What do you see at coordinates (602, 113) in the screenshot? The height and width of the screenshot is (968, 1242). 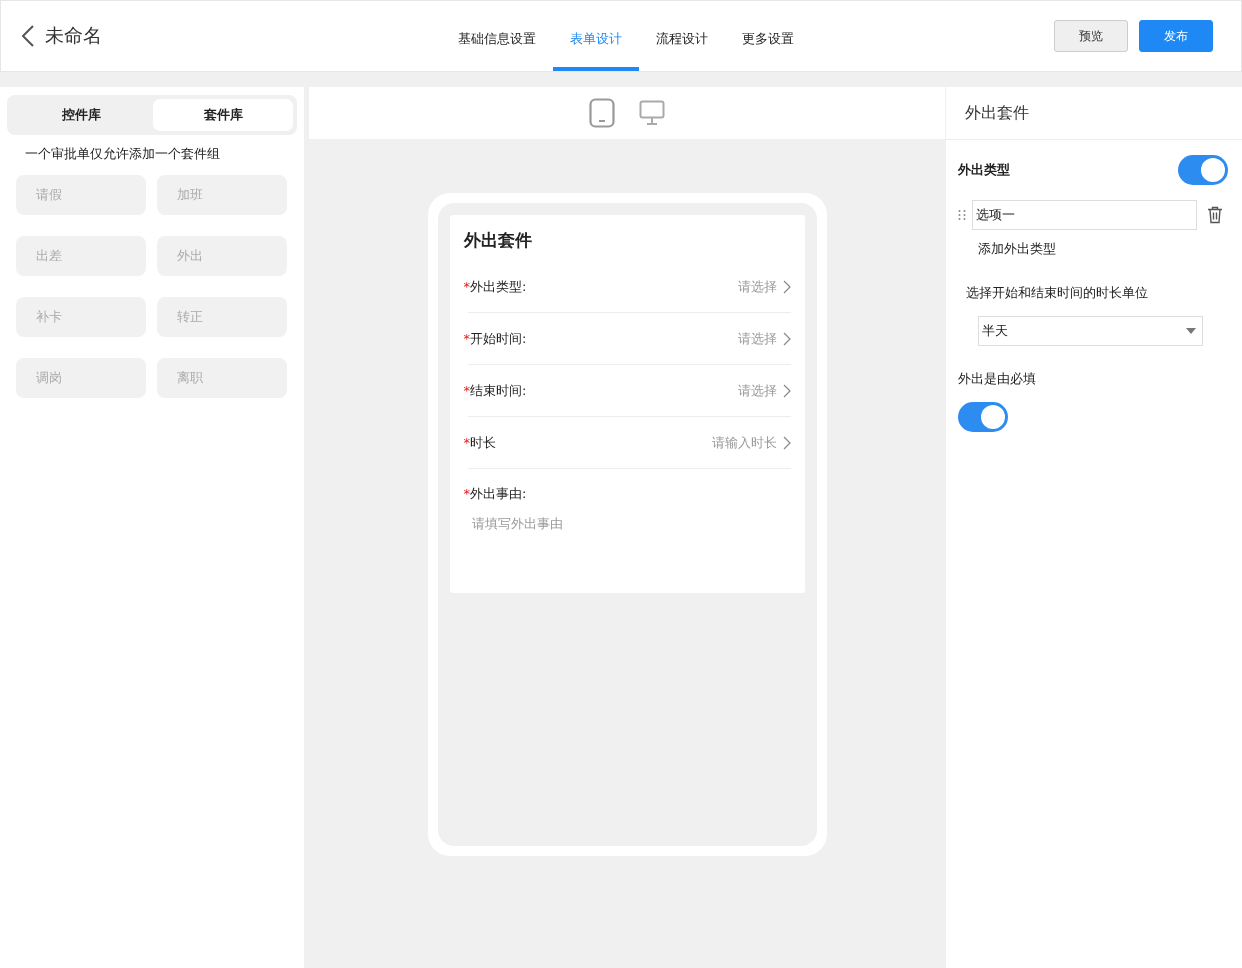 I see `mobile-icon` at bounding box center [602, 113].